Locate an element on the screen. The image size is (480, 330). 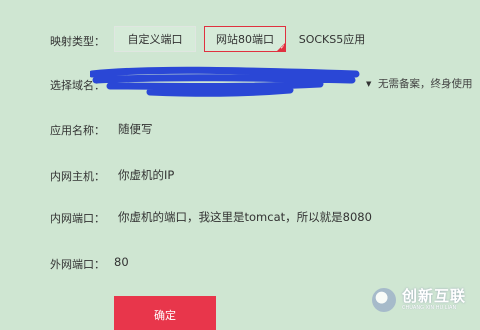
option-socks5-label: SOCKS5应用 is located at coordinates (332, 39).